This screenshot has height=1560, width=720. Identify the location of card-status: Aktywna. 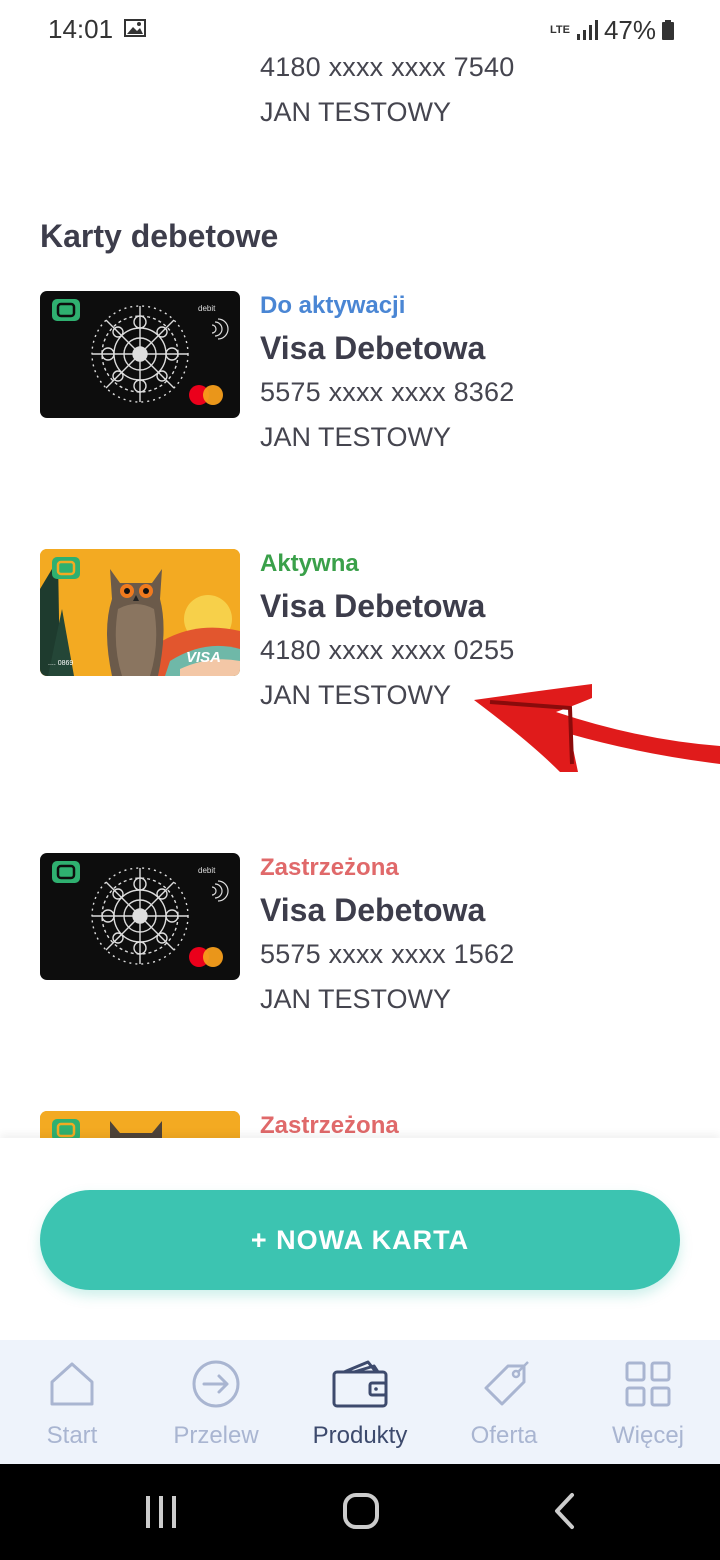
(309, 563).